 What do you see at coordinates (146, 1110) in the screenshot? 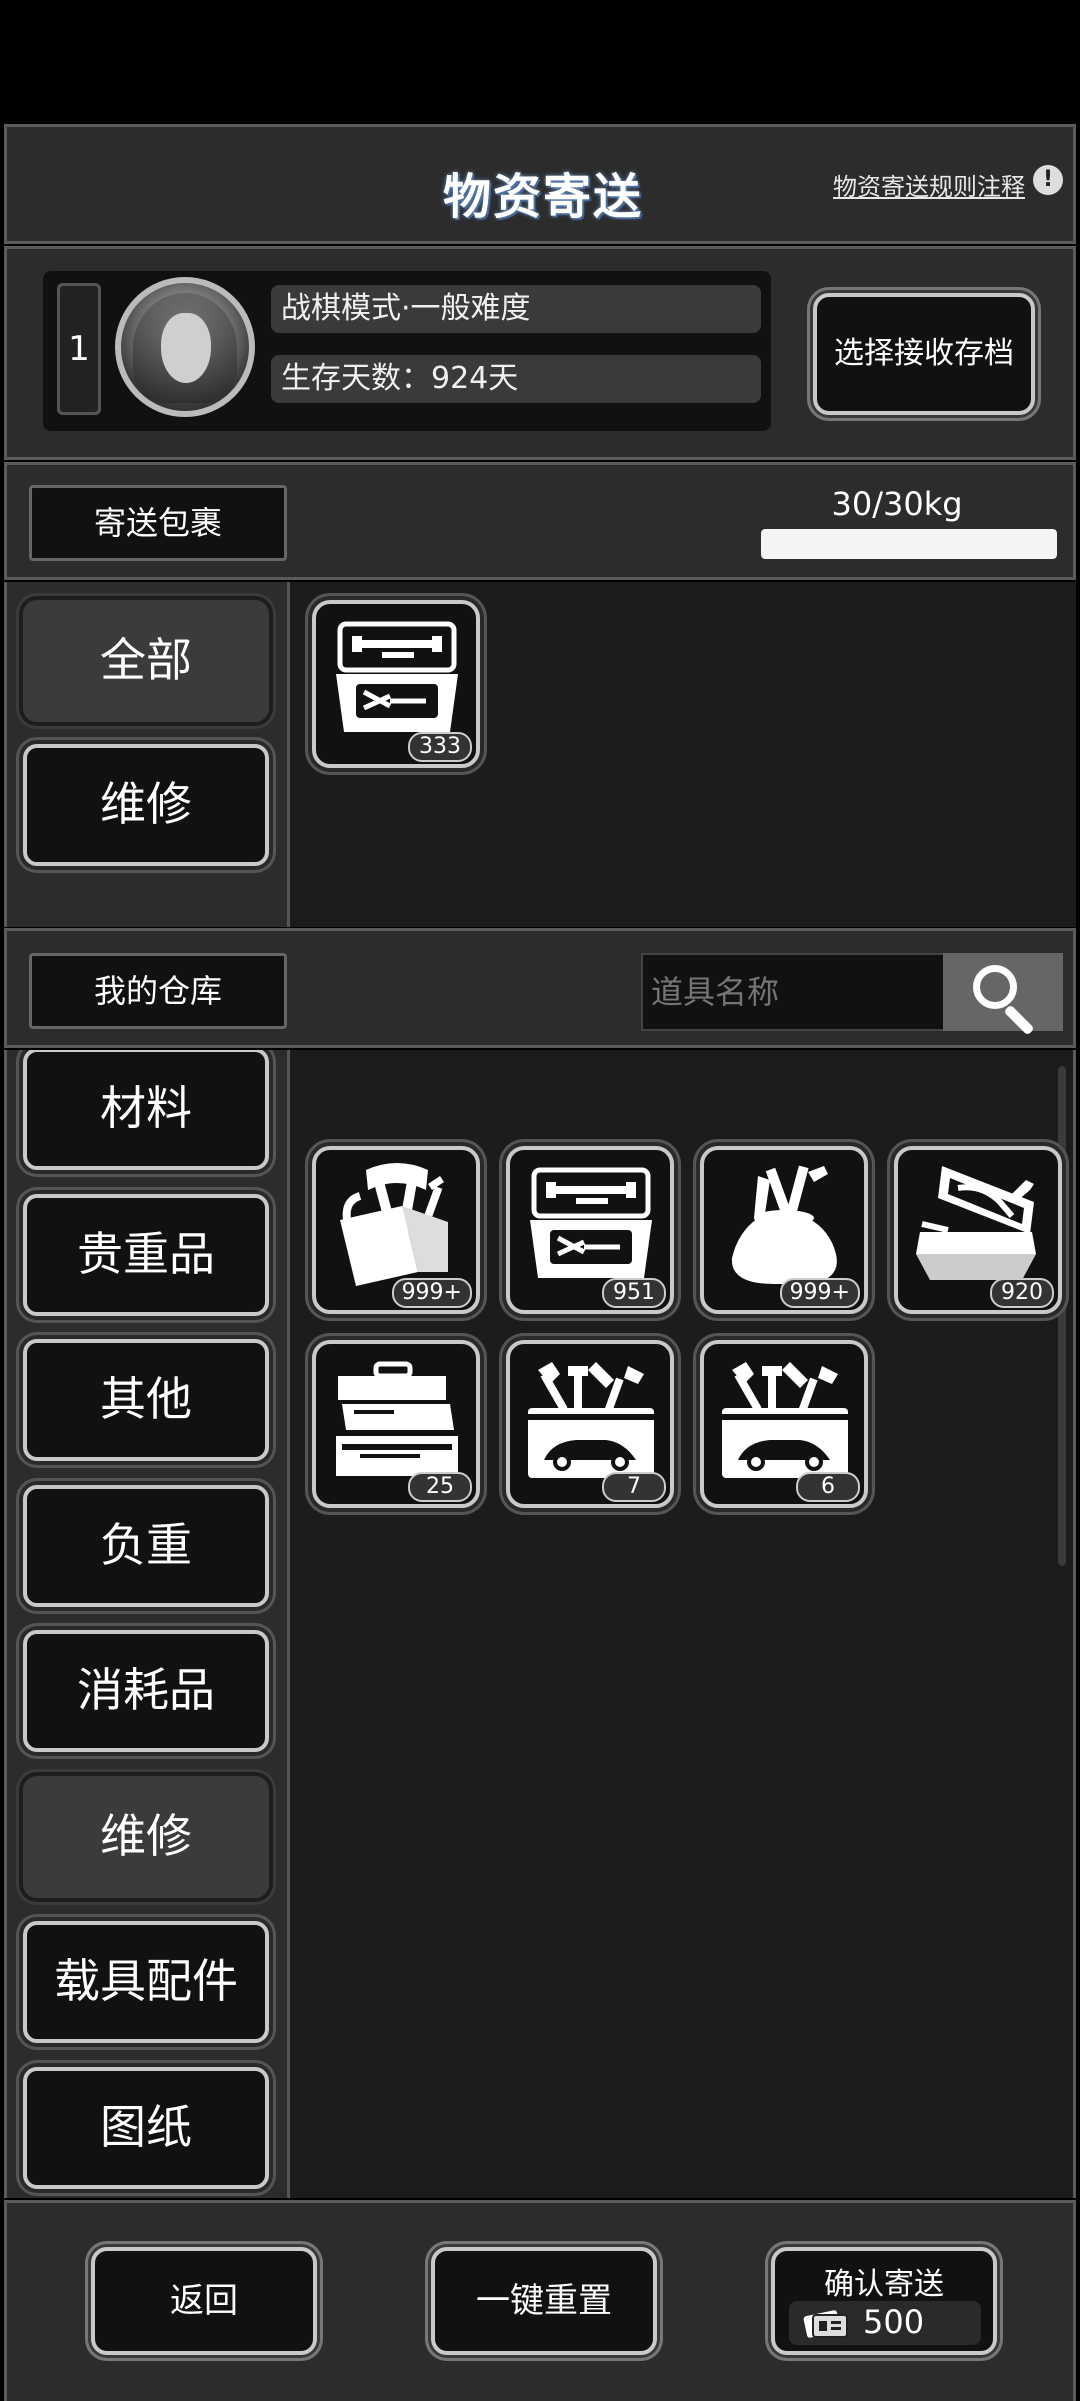
I see `category-tab-1: 材料` at bounding box center [146, 1110].